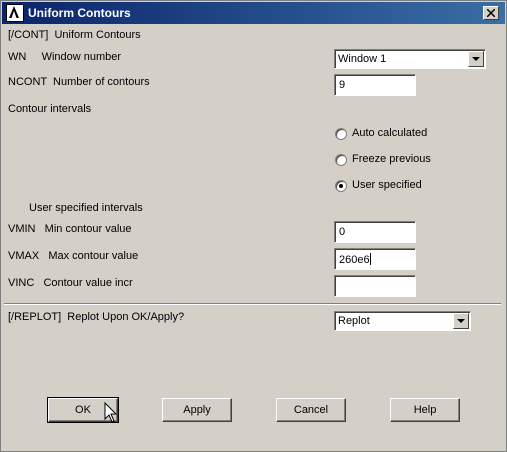 The height and width of the screenshot is (452, 507). What do you see at coordinates (391, 159) in the screenshot?
I see `radio-freeze-previous-label: Freeze previous` at bounding box center [391, 159].